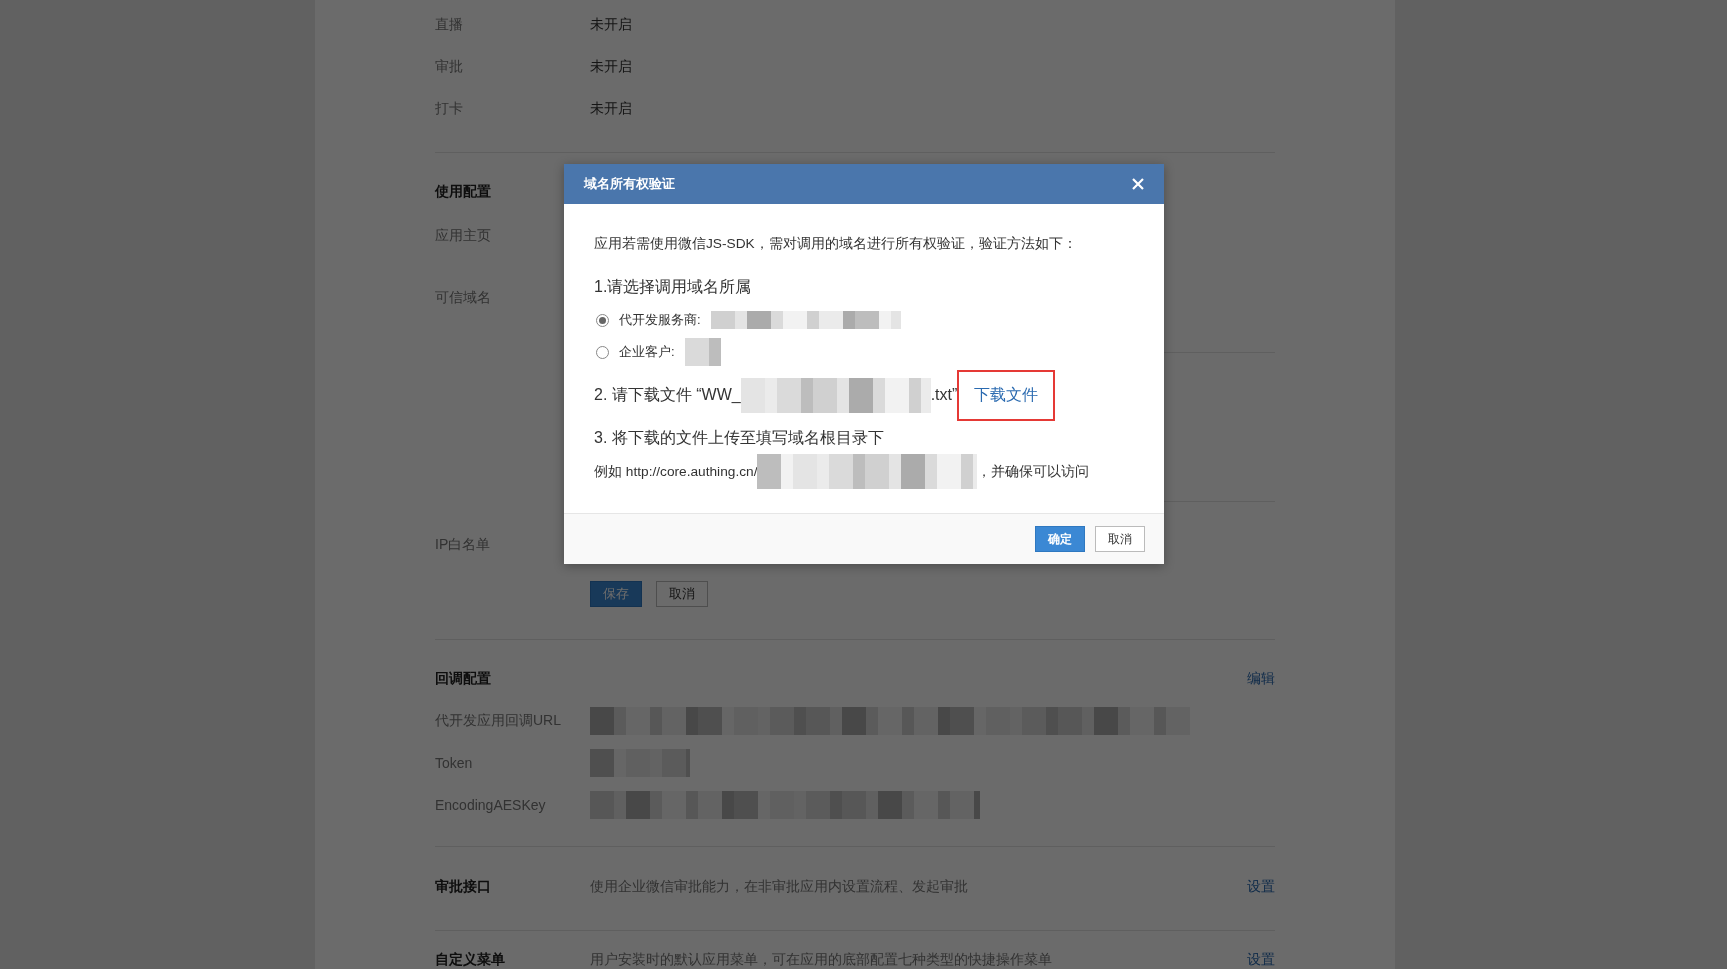 This screenshot has height=969, width=1727. What do you see at coordinates (1006, 395) in the screenshot?
I see `download-link: 下载文件` at bounding box center [1006, 395].